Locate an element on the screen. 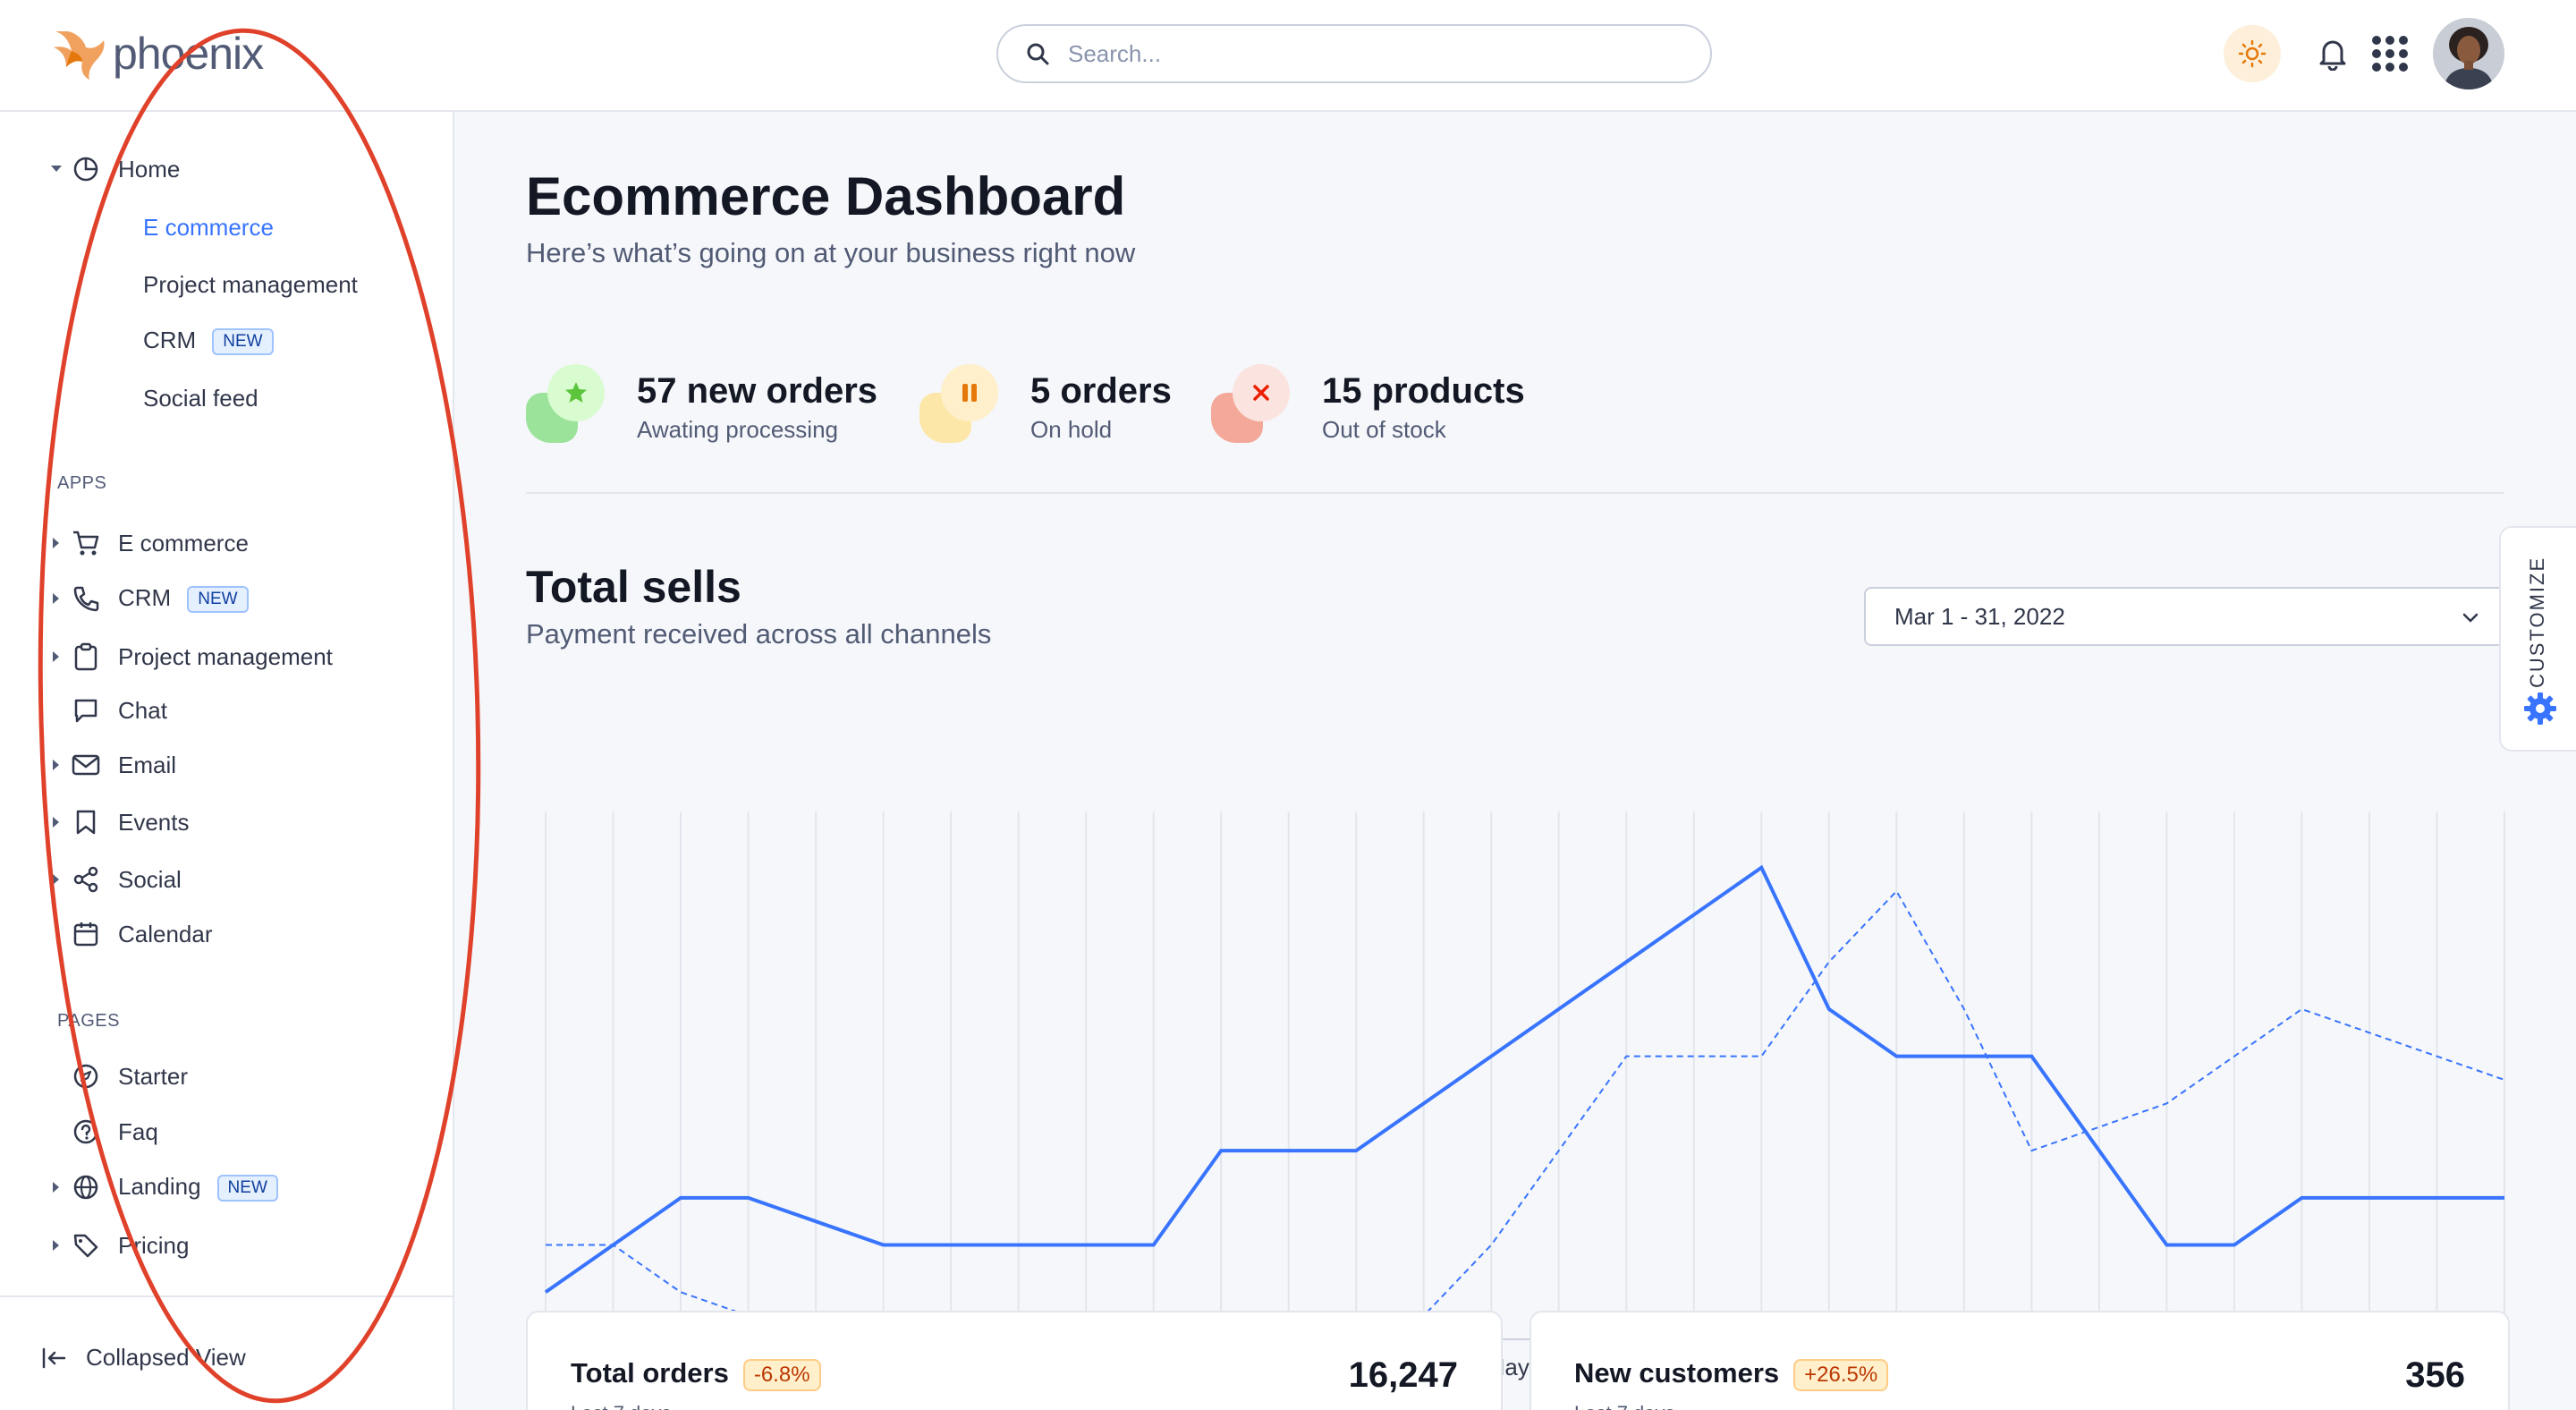  gear-icon is located at coordinates (2540, 709).